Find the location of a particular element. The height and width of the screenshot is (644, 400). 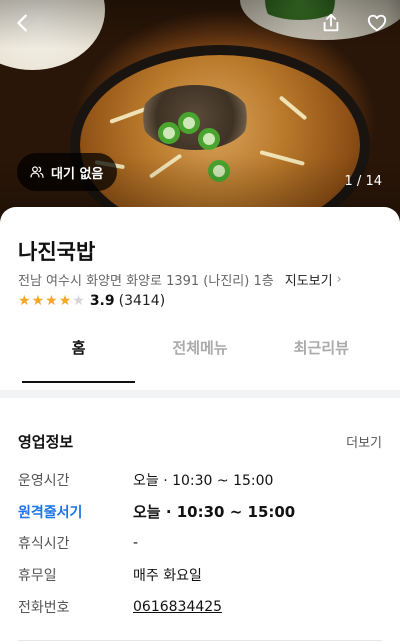

chevron-right-icon: › is located at coordinates (339, 279).